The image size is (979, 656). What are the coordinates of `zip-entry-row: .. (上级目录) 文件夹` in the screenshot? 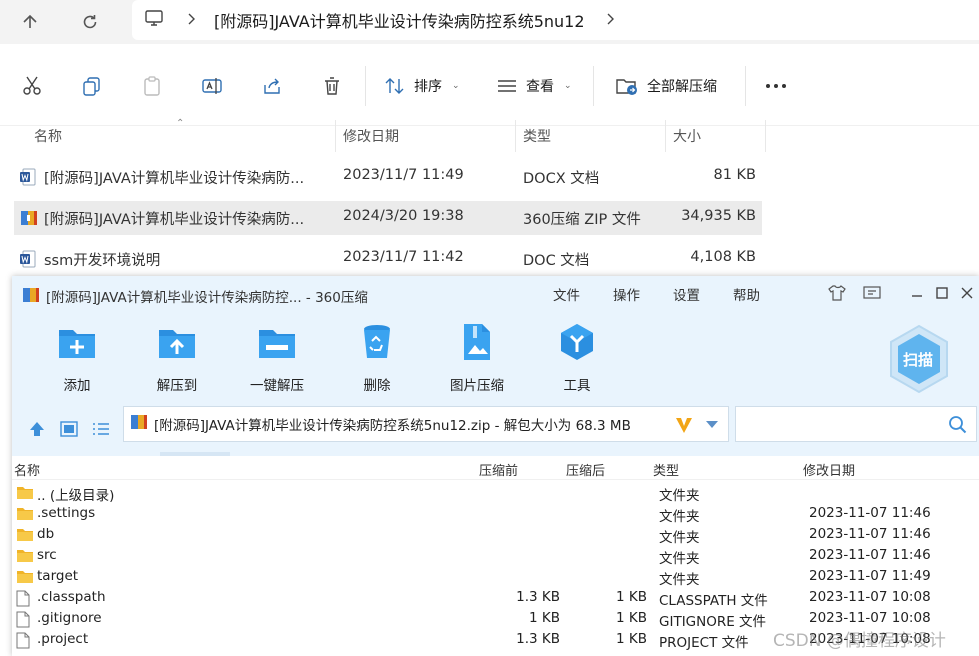 It's located at (495, 493).